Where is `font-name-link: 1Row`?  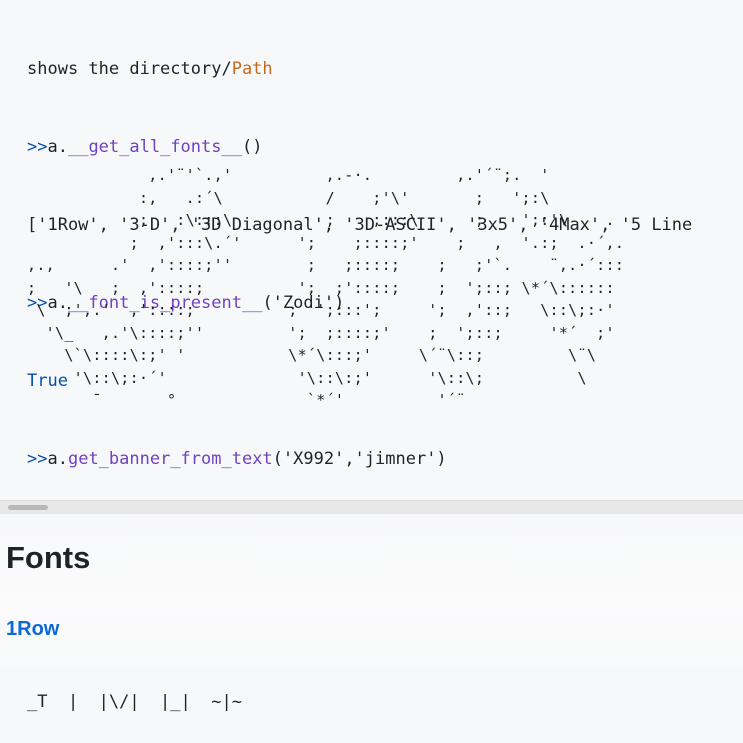 font-name-link: 1Row is located at coordinates (32, 629).